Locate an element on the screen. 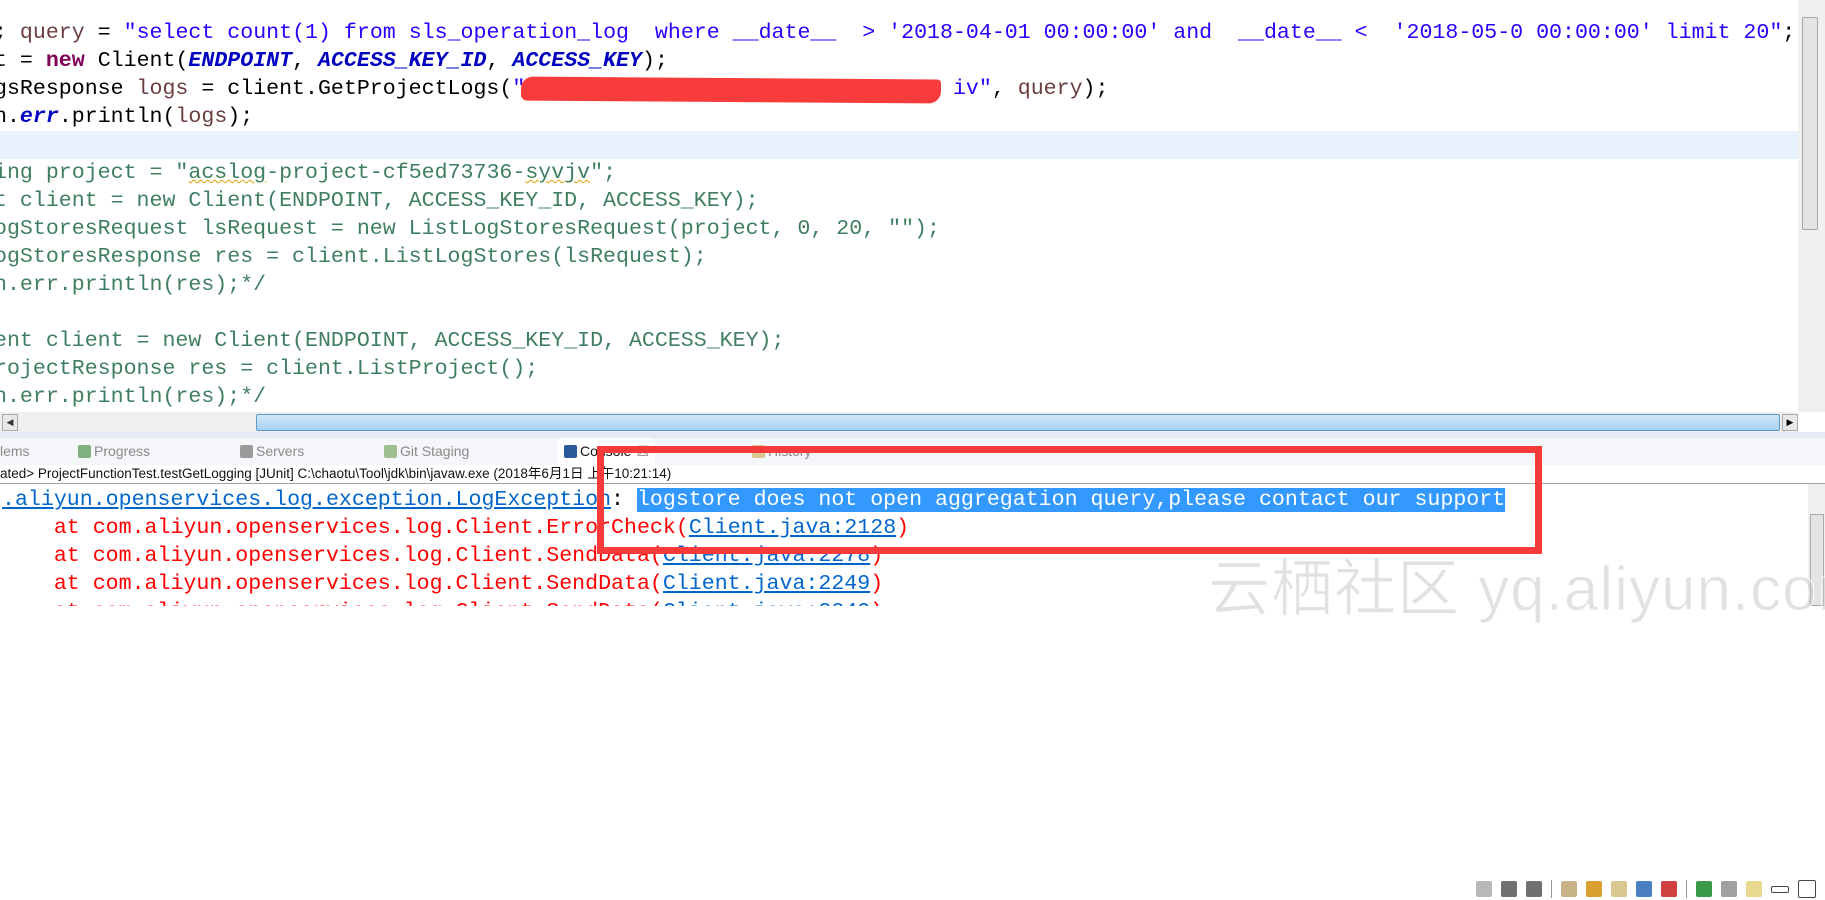 The height and width of the screenshot is (900, 1825). open-console-icon is located at coordinates (1754, 889).